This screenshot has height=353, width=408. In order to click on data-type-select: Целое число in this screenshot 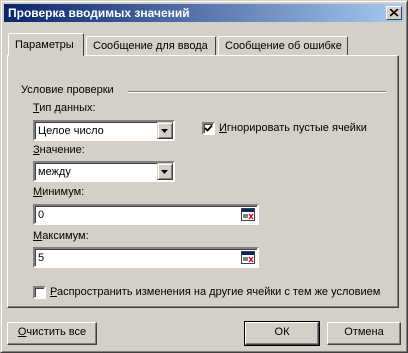, I will do `click(104, 130)`.